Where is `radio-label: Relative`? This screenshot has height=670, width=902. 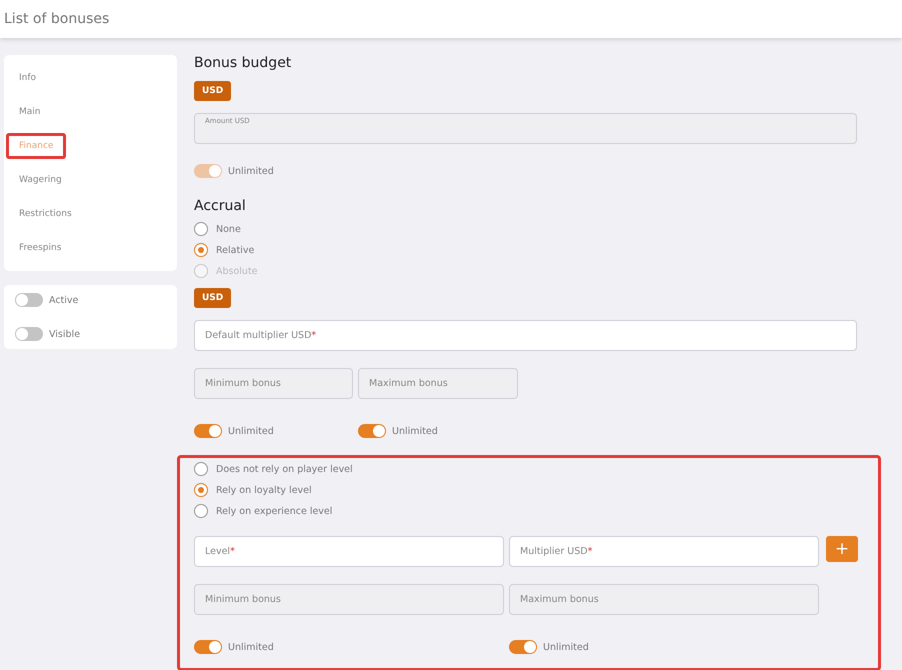 radio-label: Relative is located at coordinates (235, 250).